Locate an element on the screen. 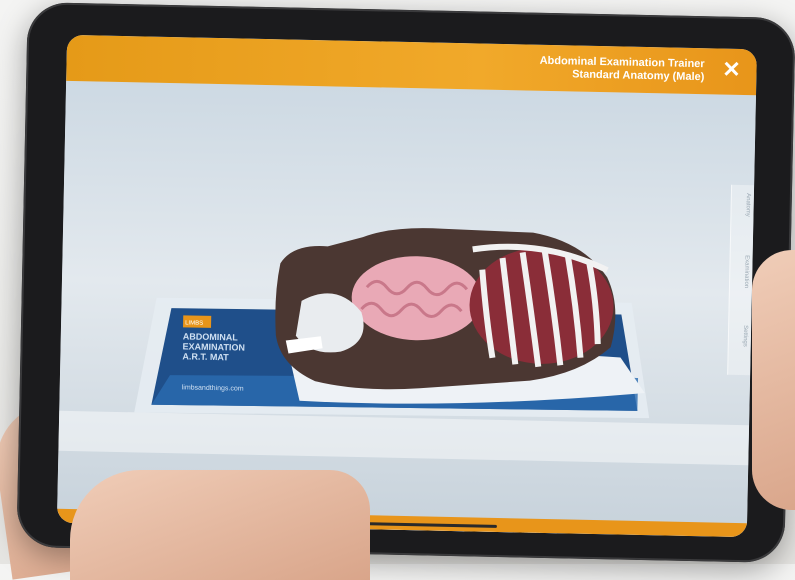 The height and width of the screenshot is (580, 795). side-panel: Anatomy Examination Settings is located at coordinates (741, 280).